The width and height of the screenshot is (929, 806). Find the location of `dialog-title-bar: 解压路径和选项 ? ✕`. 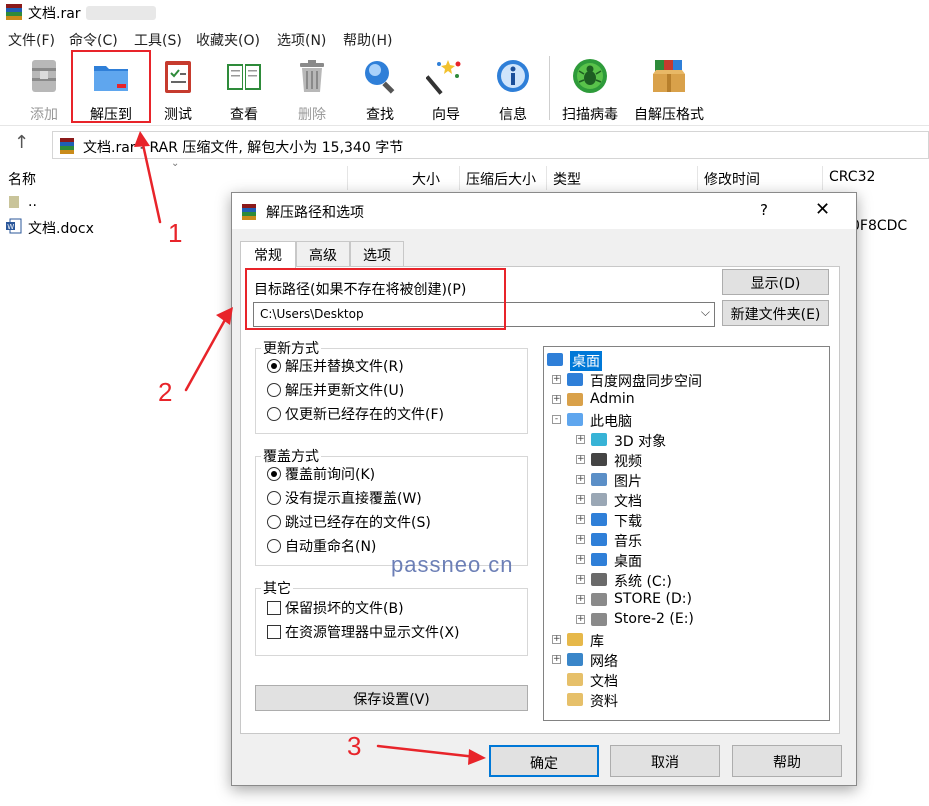

dialog-title-bar: 解压路径和选项 ? ✕ is located at coordinates (544, 211).